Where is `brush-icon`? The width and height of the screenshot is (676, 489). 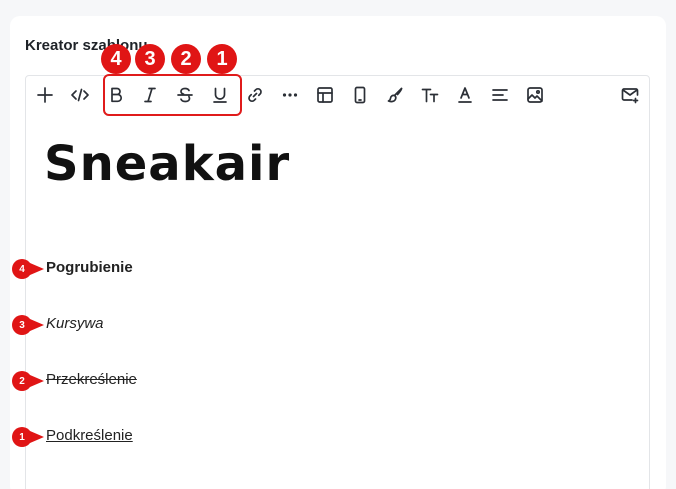
brush-icon is located at coordinates (395, 95).